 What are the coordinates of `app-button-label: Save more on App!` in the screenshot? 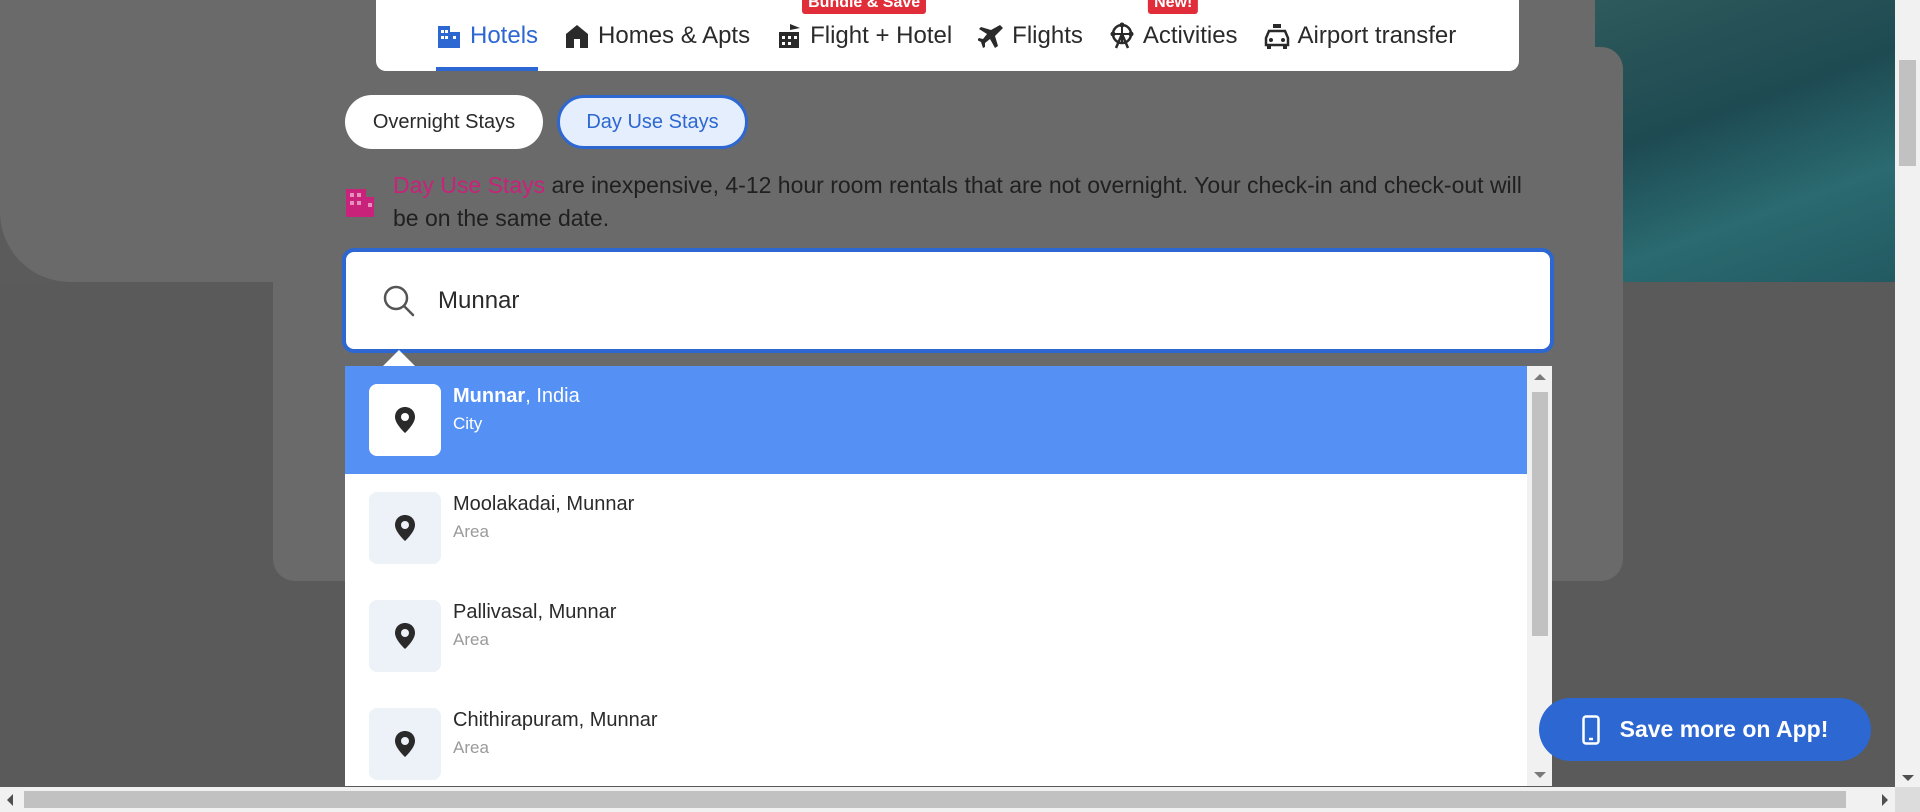 It's located at (1724, 729).